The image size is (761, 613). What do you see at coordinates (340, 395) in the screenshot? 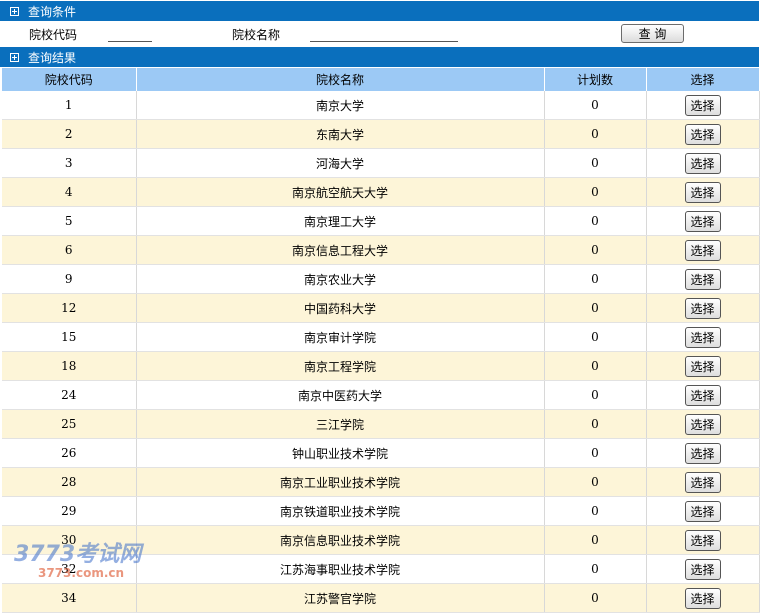
I see `school-name-cell: 南京中医药大学` at bounding box center [340, 395].